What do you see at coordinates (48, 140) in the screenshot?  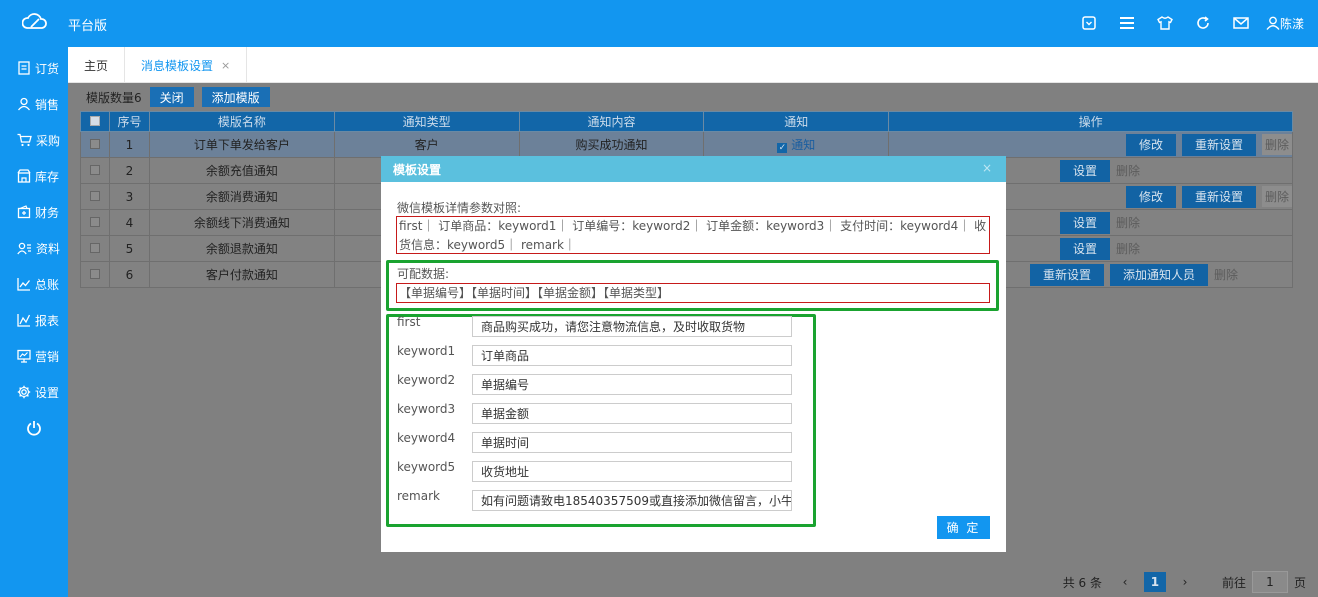 I see `sidebar-item-label: 采购` at bounding box center [48, 140].